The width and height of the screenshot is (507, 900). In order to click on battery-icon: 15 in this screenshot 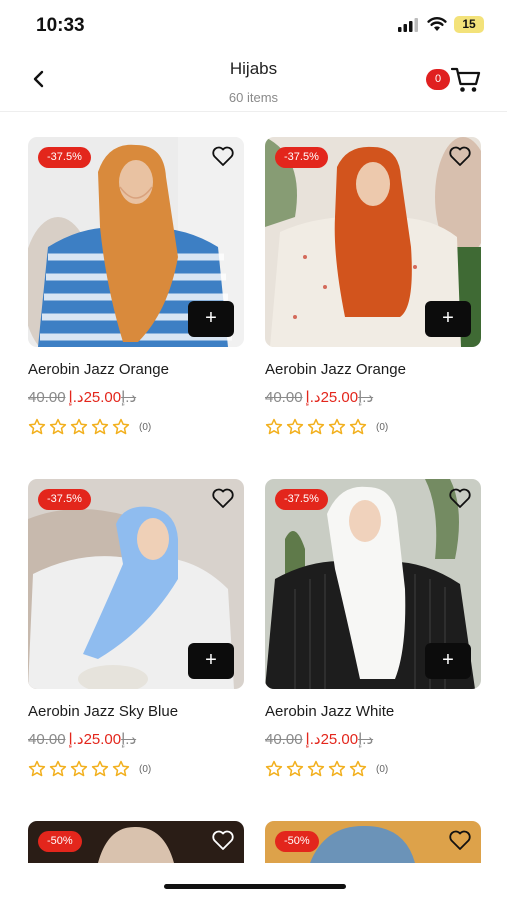, I will do `click(469, 24)`.